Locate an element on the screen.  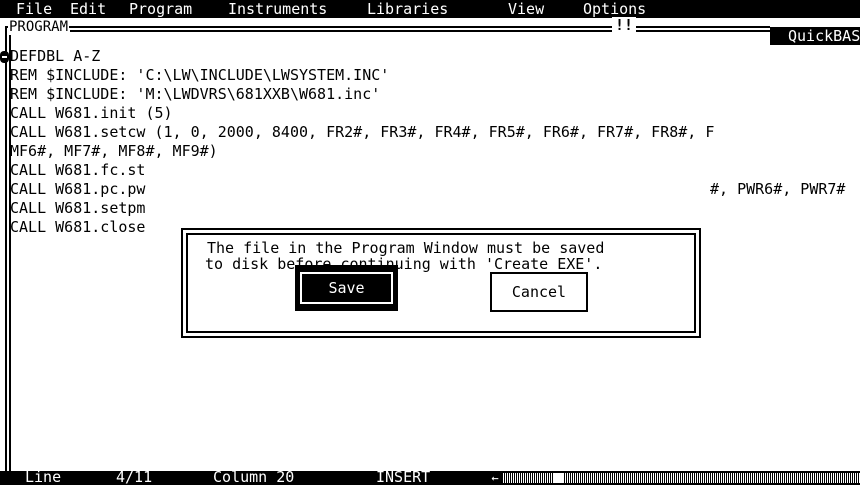
horizontal-scroll-thumb is located at coordinates (559, 478).